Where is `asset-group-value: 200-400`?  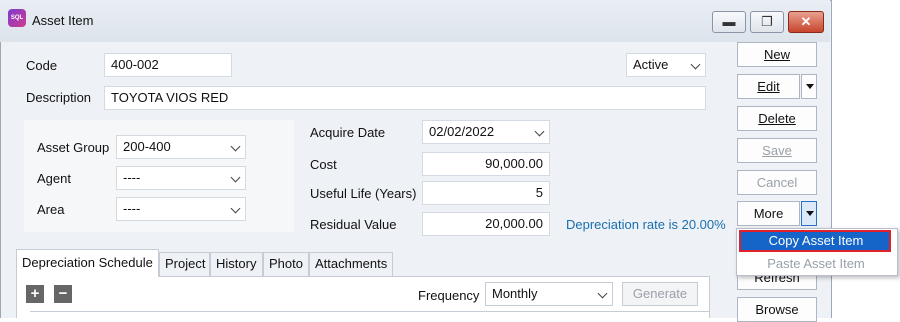
asset-group-value: 200-400 is located at coordinates (147, 146).